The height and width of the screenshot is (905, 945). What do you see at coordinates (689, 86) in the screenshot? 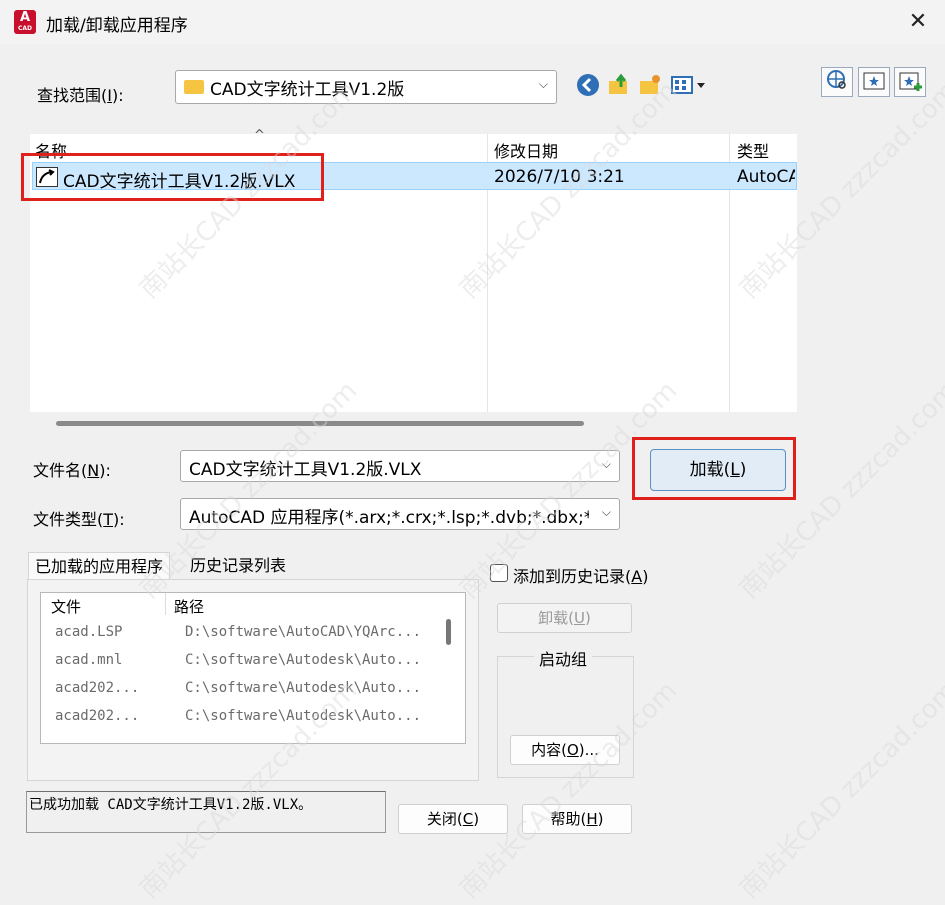
I see `views-menu-icon` at bounding box center [689, 86].